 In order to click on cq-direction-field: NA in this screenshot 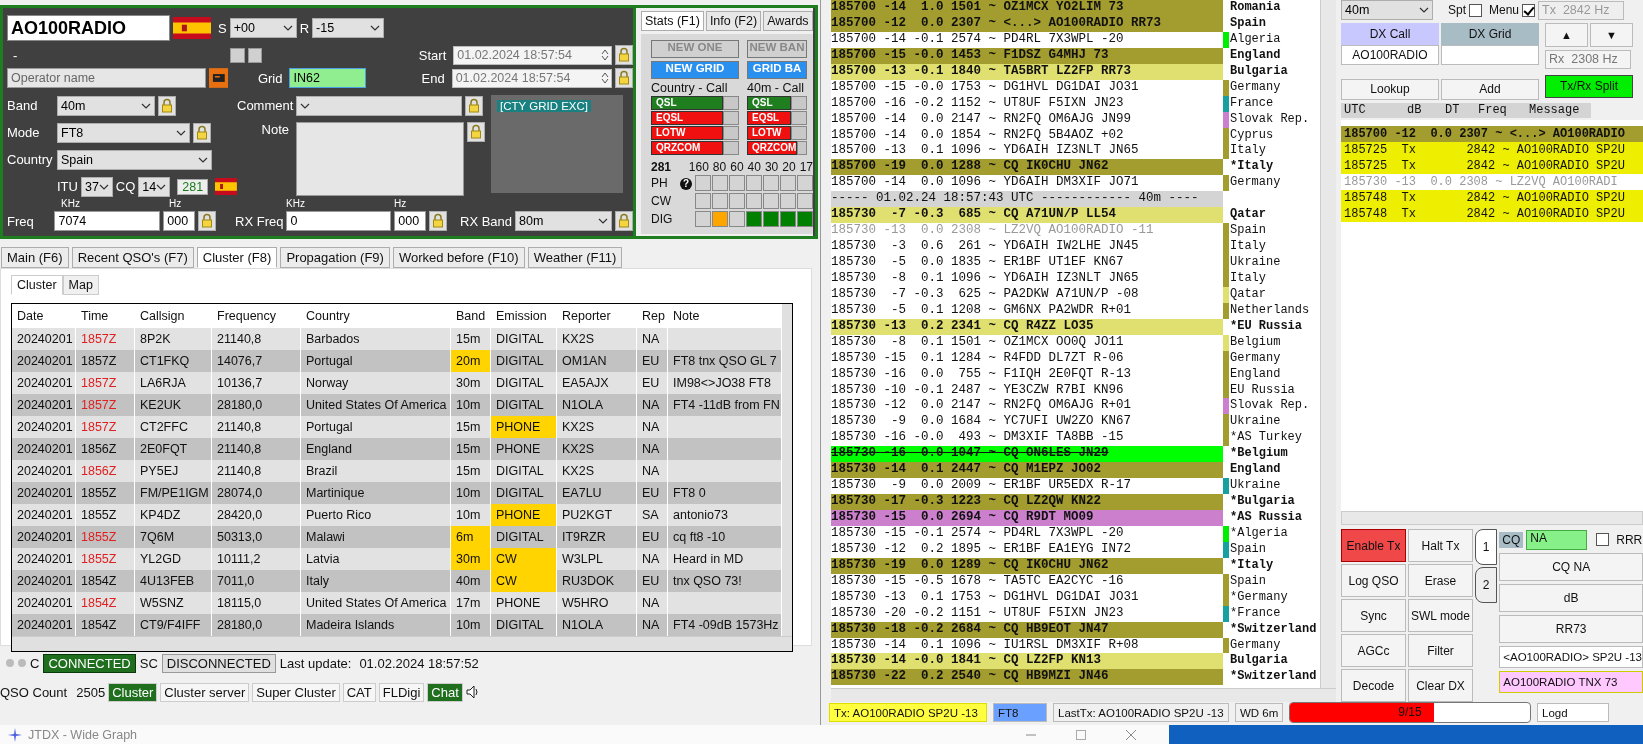, I will do `click(1557, 539)`.